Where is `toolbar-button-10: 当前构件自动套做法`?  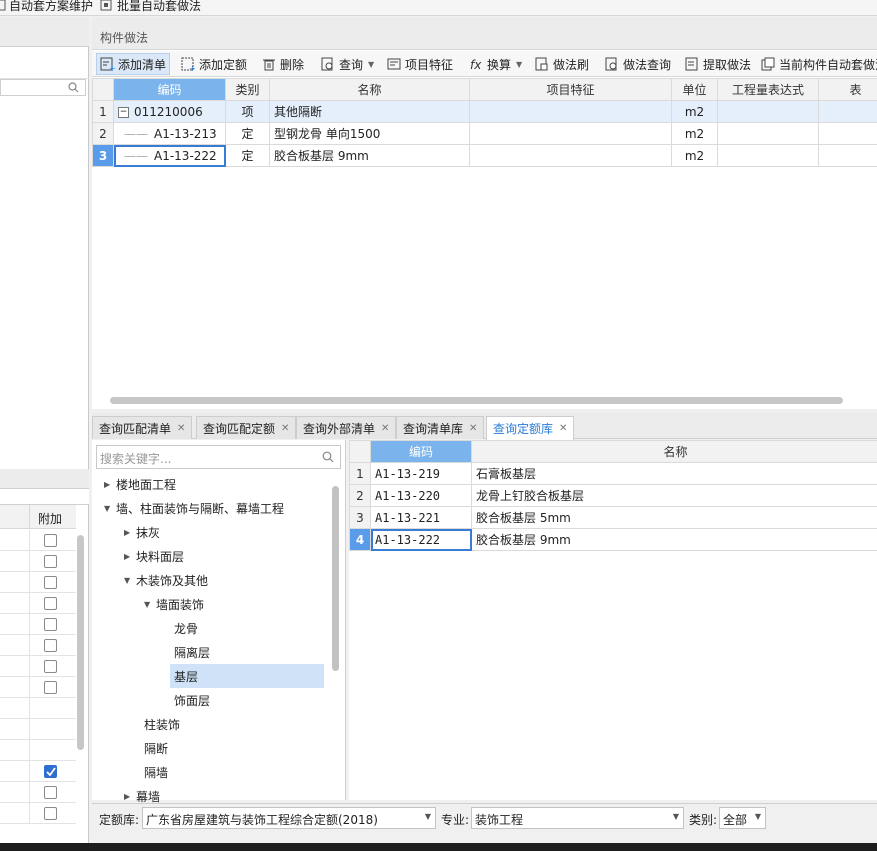
toolbar-button-10: 当前构件自动套做法 is located at coordinates (817, 64).